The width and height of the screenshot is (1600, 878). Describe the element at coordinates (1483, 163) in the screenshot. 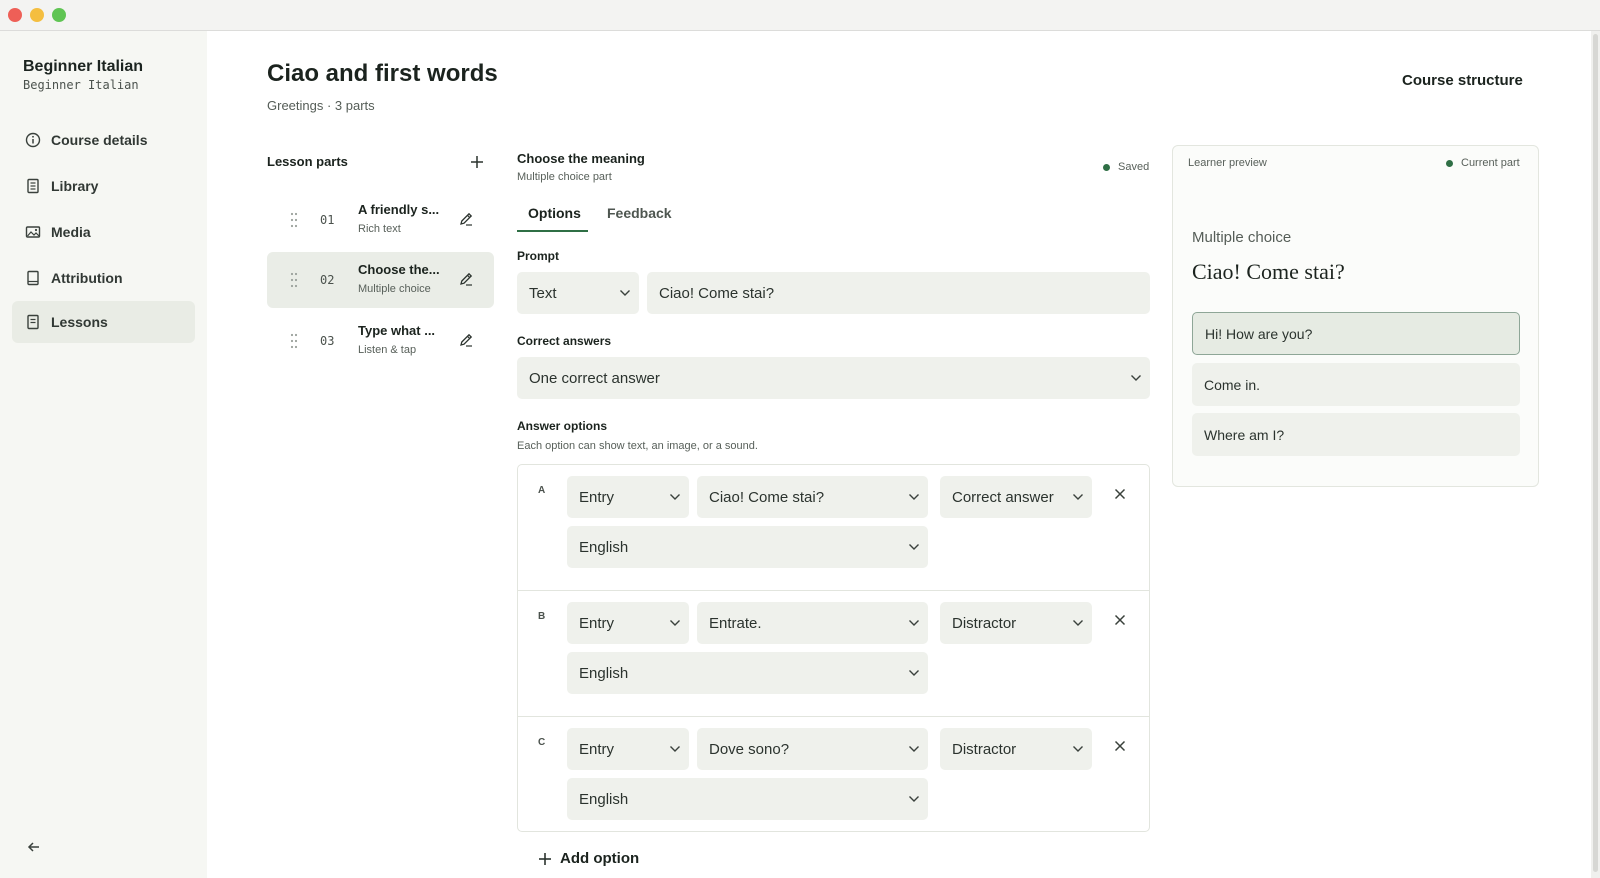

I see `current-part-indicator: Current part` at that location.